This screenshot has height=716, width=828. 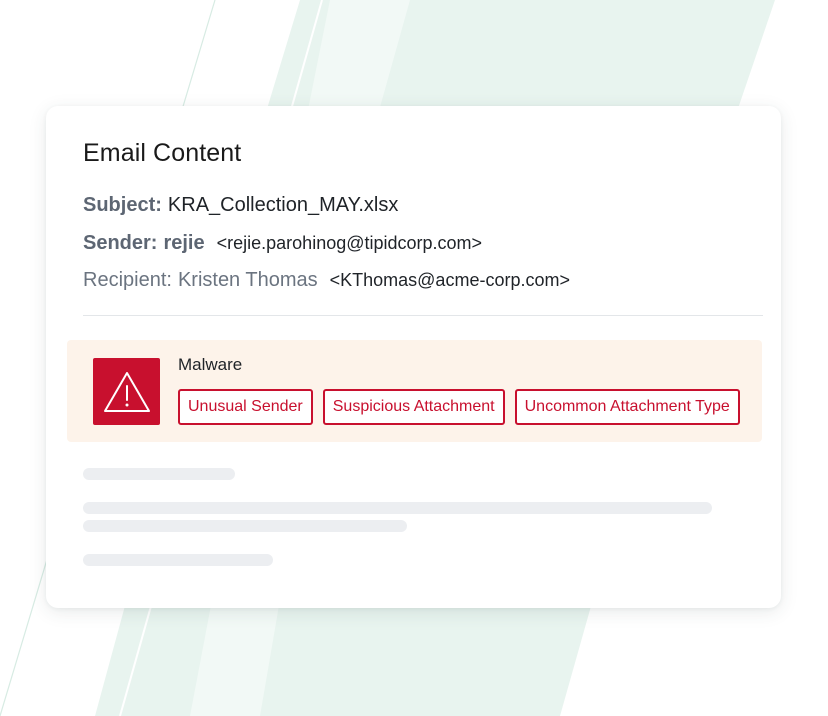 I want to click on subject-row: Subject: KRA_Collection_MAY.xlsx, so click(x=240, y=205).